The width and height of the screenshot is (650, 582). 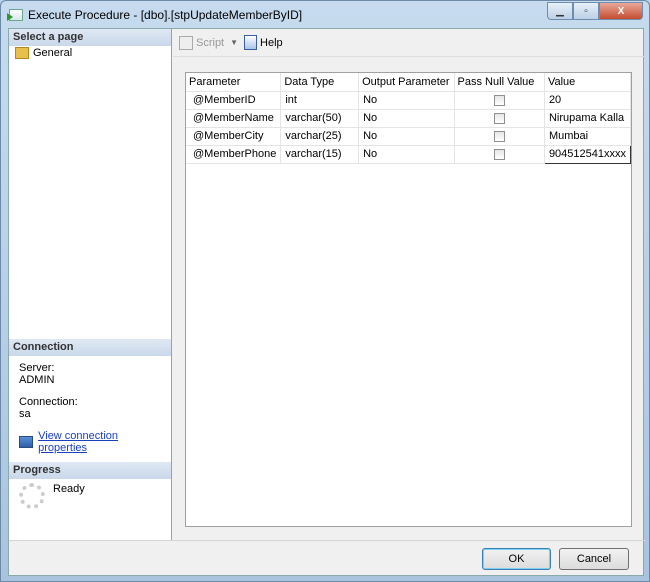 I want to click on column-header-output-parameter: Output Parameter, so click(x=406, y=82).